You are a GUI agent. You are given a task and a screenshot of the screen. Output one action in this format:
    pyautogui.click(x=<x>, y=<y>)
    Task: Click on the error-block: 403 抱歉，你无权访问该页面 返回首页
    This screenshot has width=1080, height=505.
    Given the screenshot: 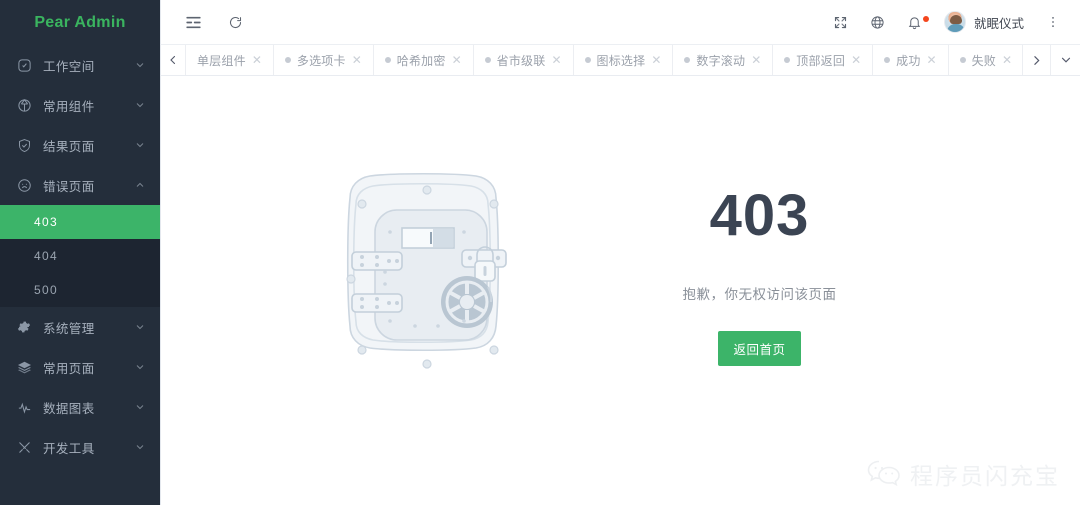 What is the action you would take?
    pyautogui.click(x=760, y=276)
    